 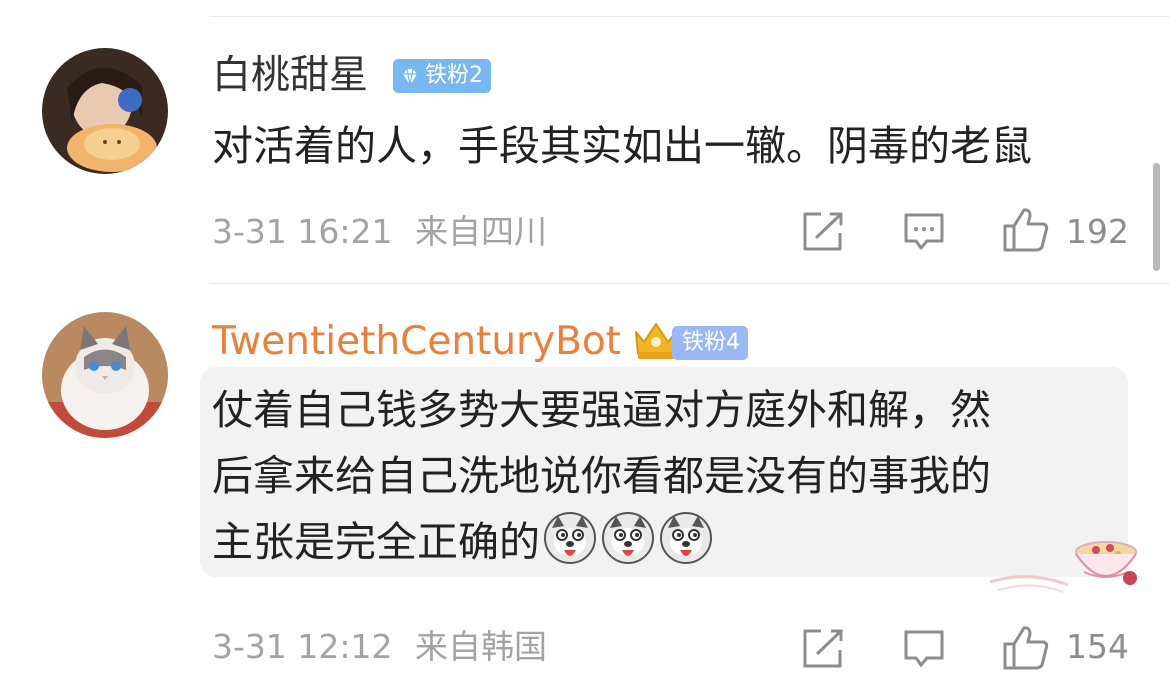 I want to click on fan-badge: 铁粉2, so click(x=442, y=76).